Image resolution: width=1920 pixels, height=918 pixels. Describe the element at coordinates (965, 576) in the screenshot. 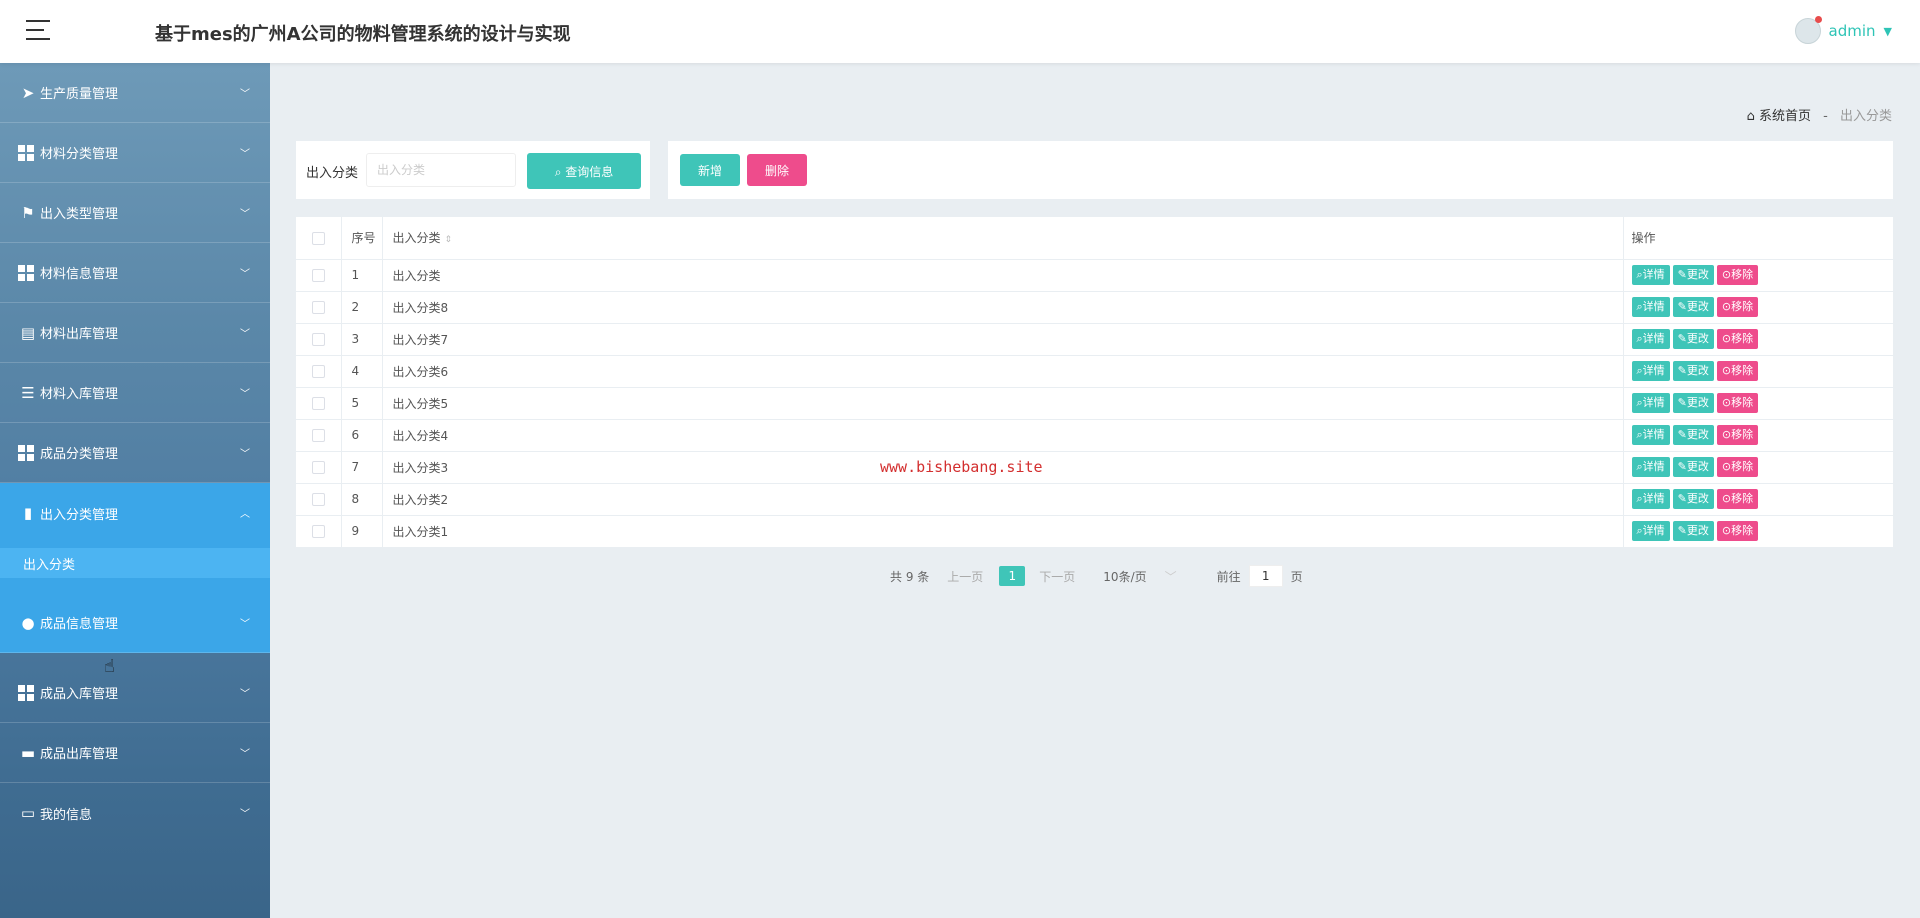

I see `prev-page-button: 上一页` at that location.